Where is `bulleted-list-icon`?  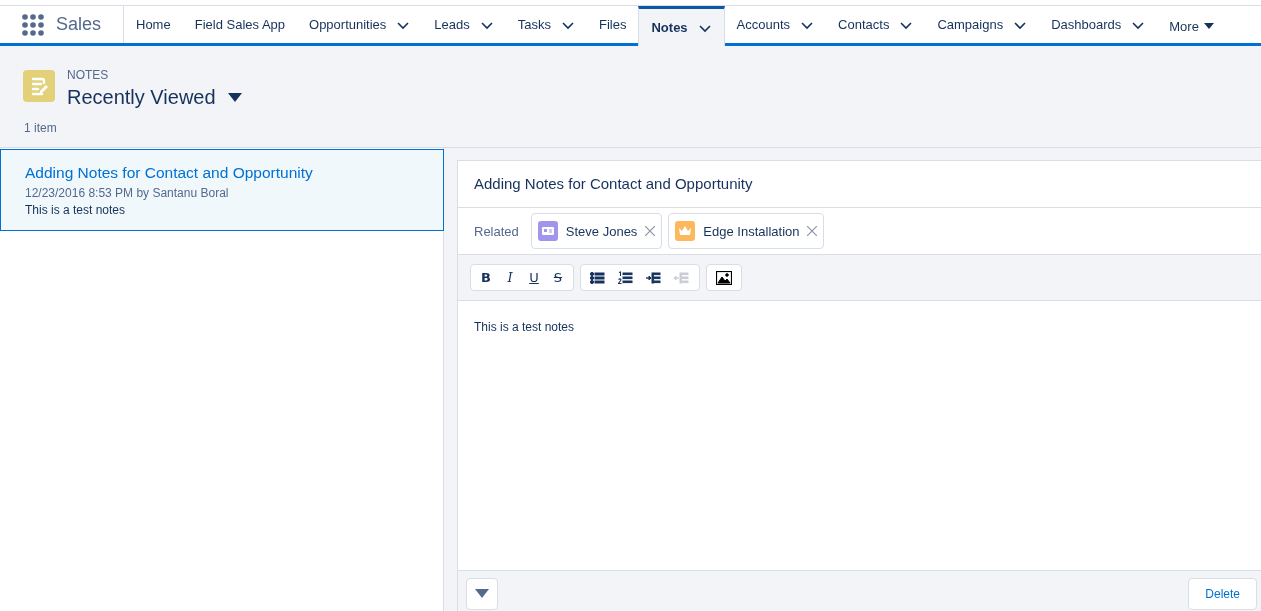 bulleted-list-icon is located at coordinates (598, 277).